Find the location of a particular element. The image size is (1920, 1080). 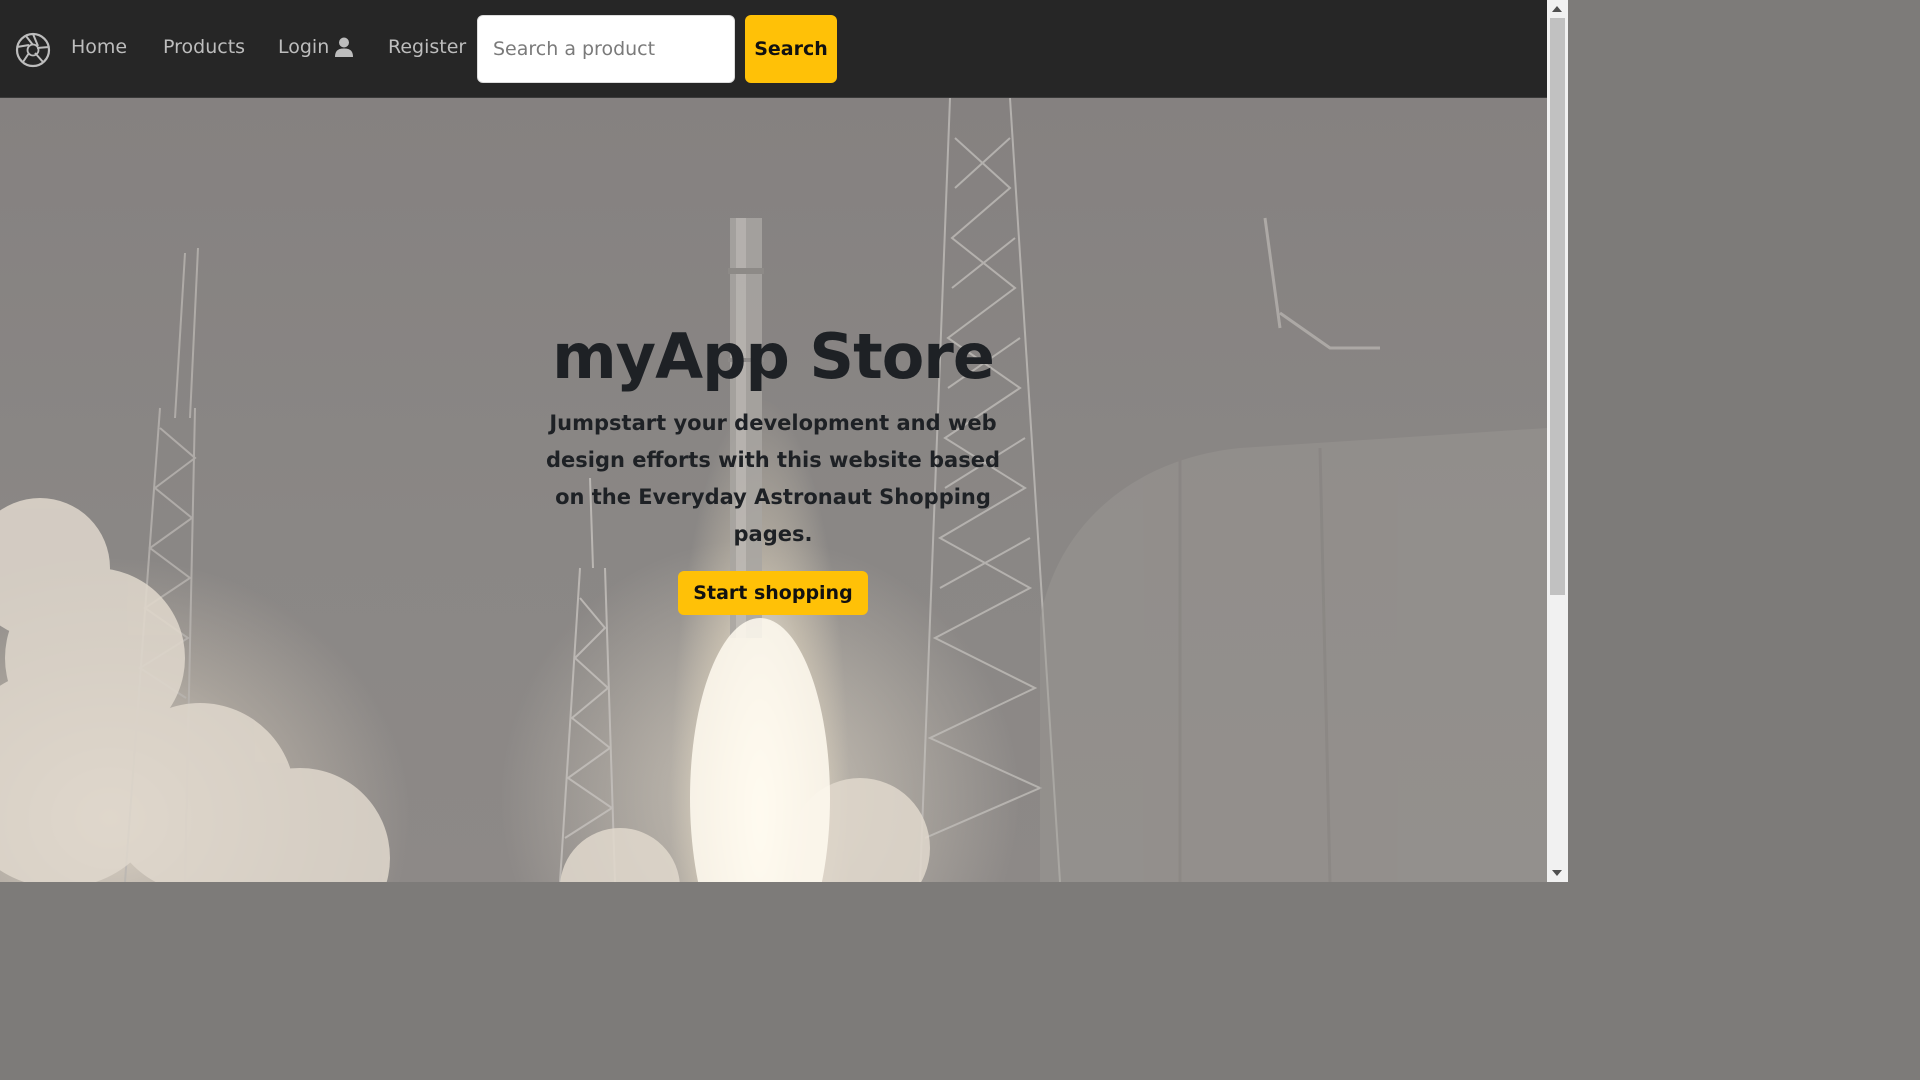

product-search-input is located at coordinates (606, 49).